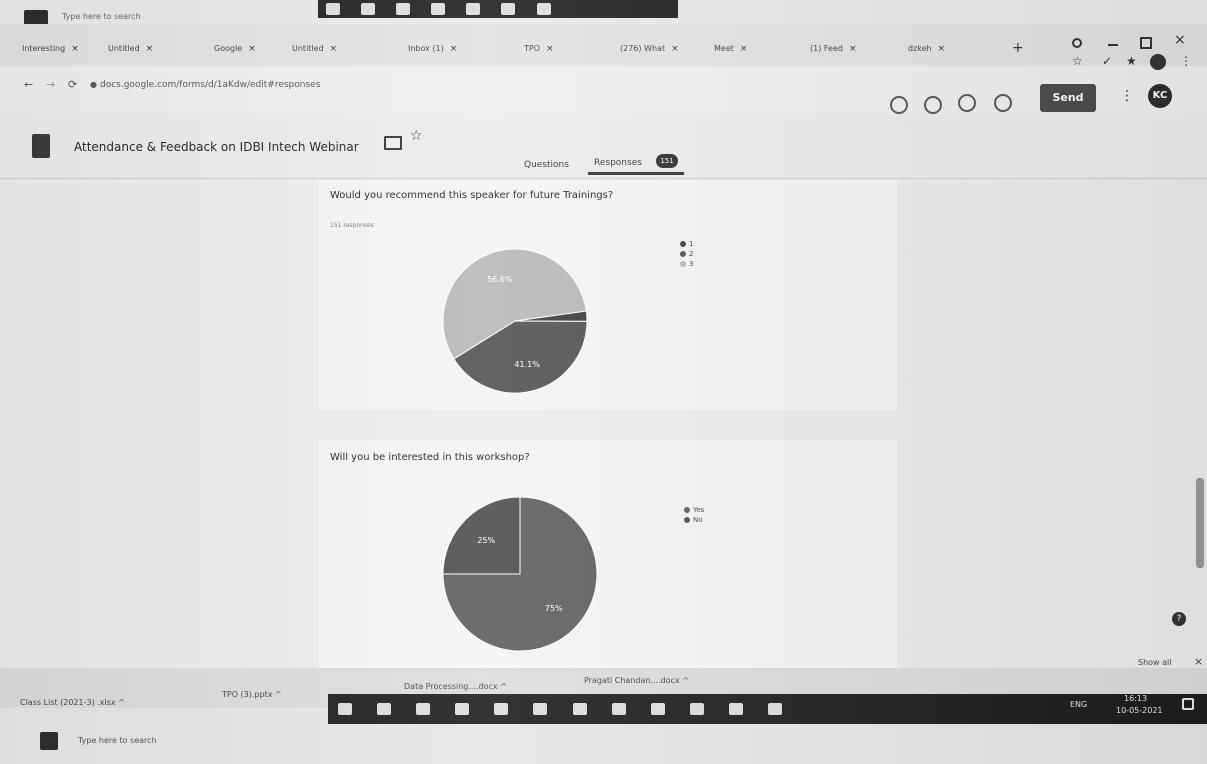 The width and height of the screenshot is (1207, 764). What do you see at coordinates (486, 540) in the screenshot?
I see `pie-data-label: 25%` at bounding box center [486, 540].